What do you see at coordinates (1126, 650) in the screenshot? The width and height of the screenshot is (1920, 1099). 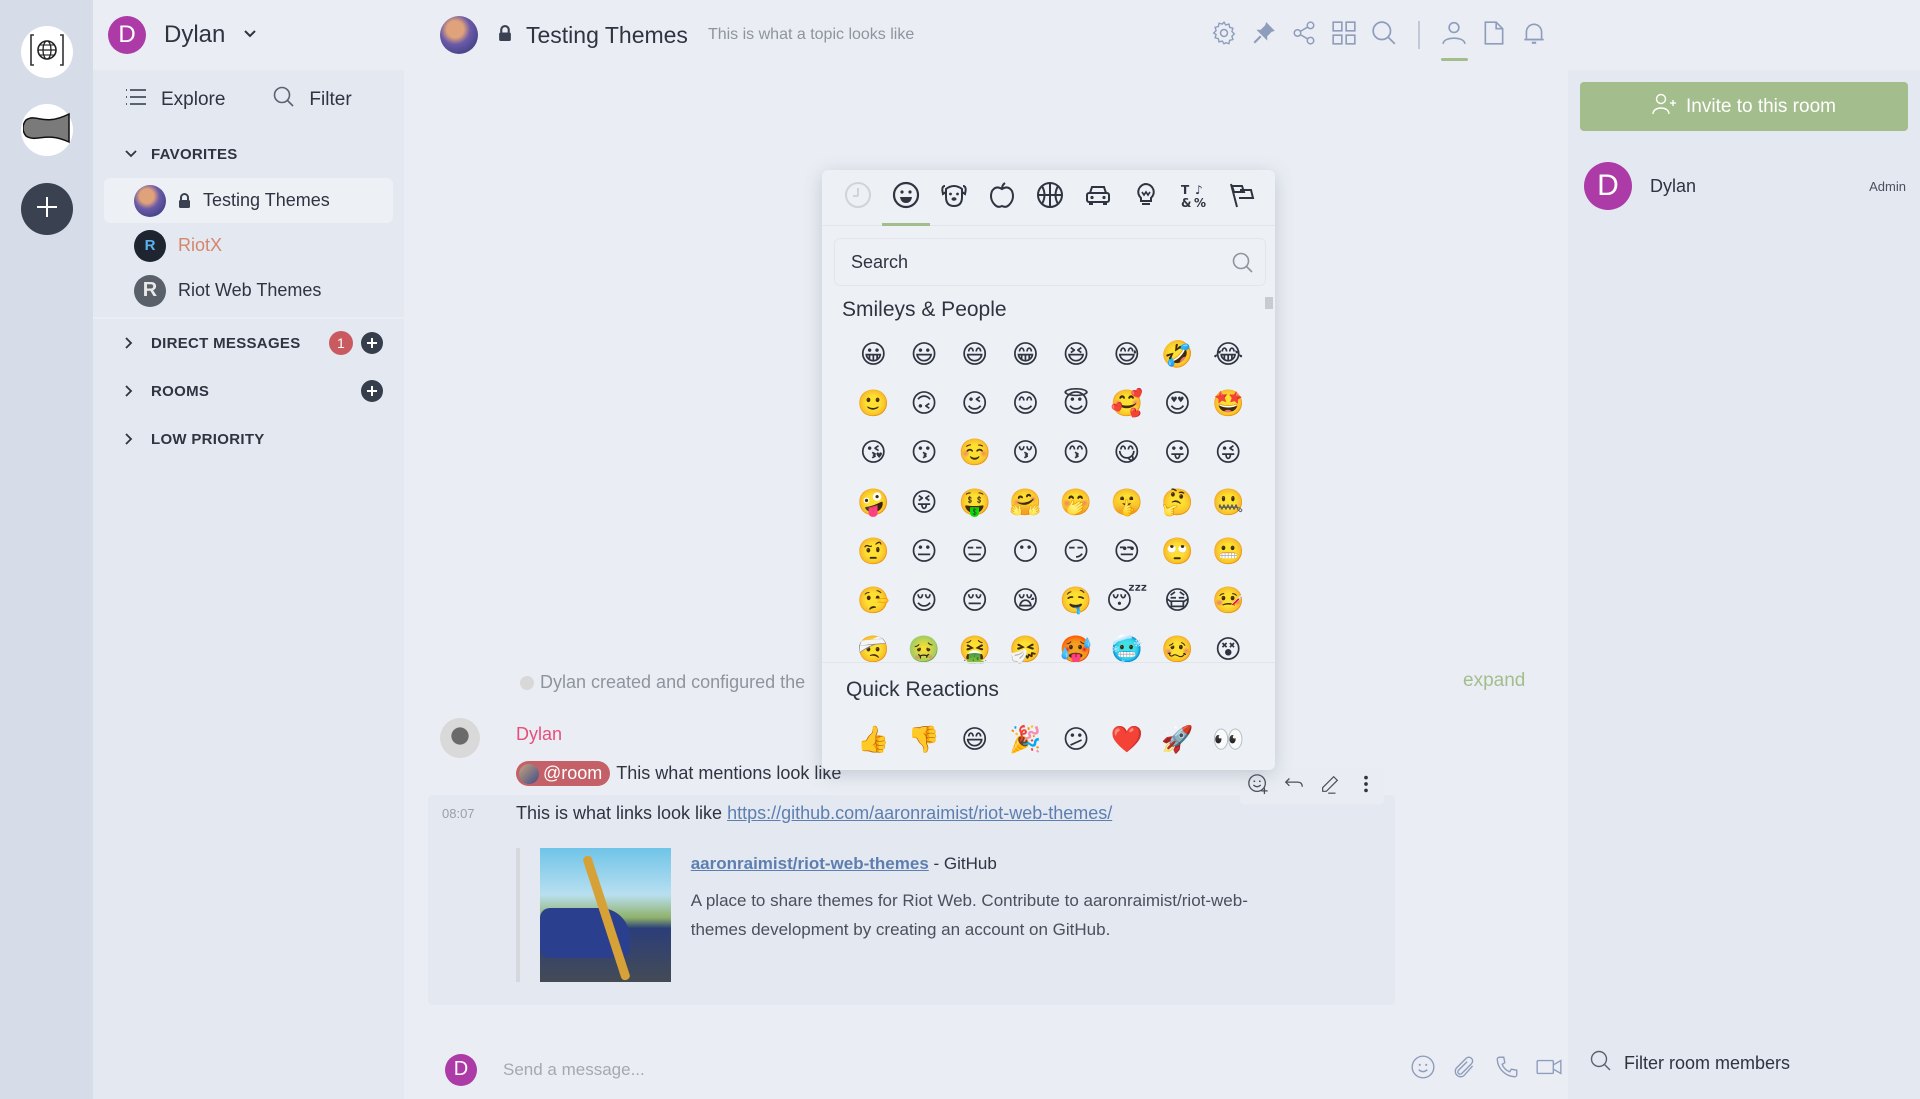 I see `emoji-button: 🥶` at bounding box center [1126, 650].